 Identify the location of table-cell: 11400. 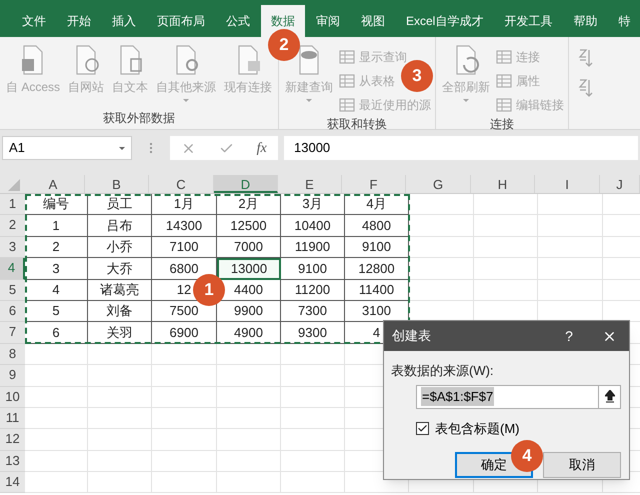
(377, 290).